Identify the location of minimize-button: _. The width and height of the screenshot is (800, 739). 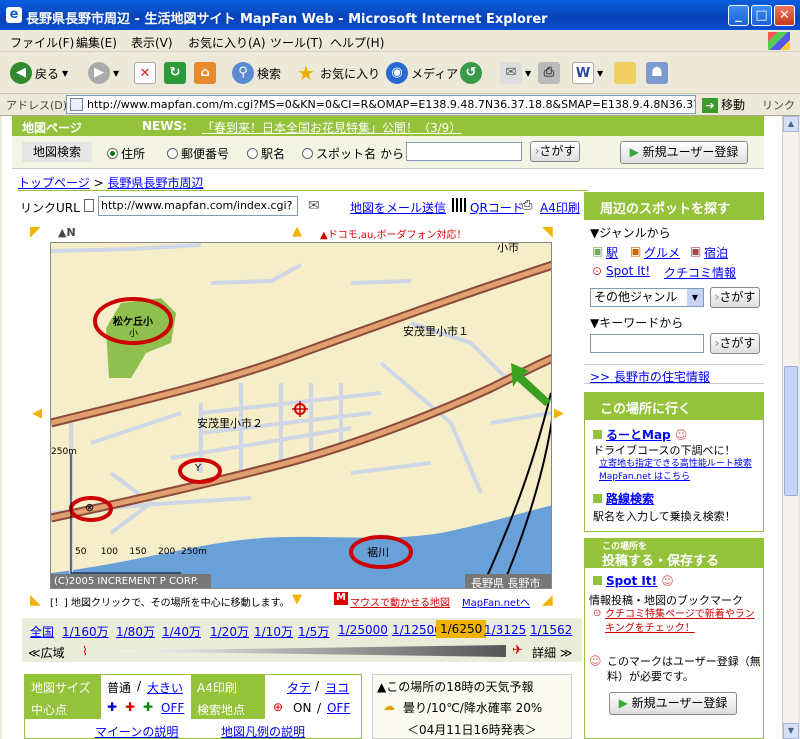
(738, 15).